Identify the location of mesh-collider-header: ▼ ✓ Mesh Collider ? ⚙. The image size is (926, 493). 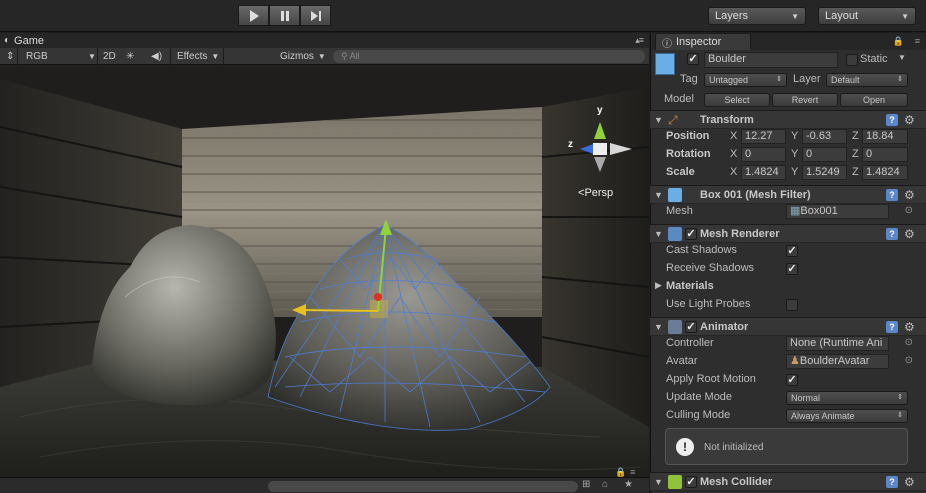
(788, 481).